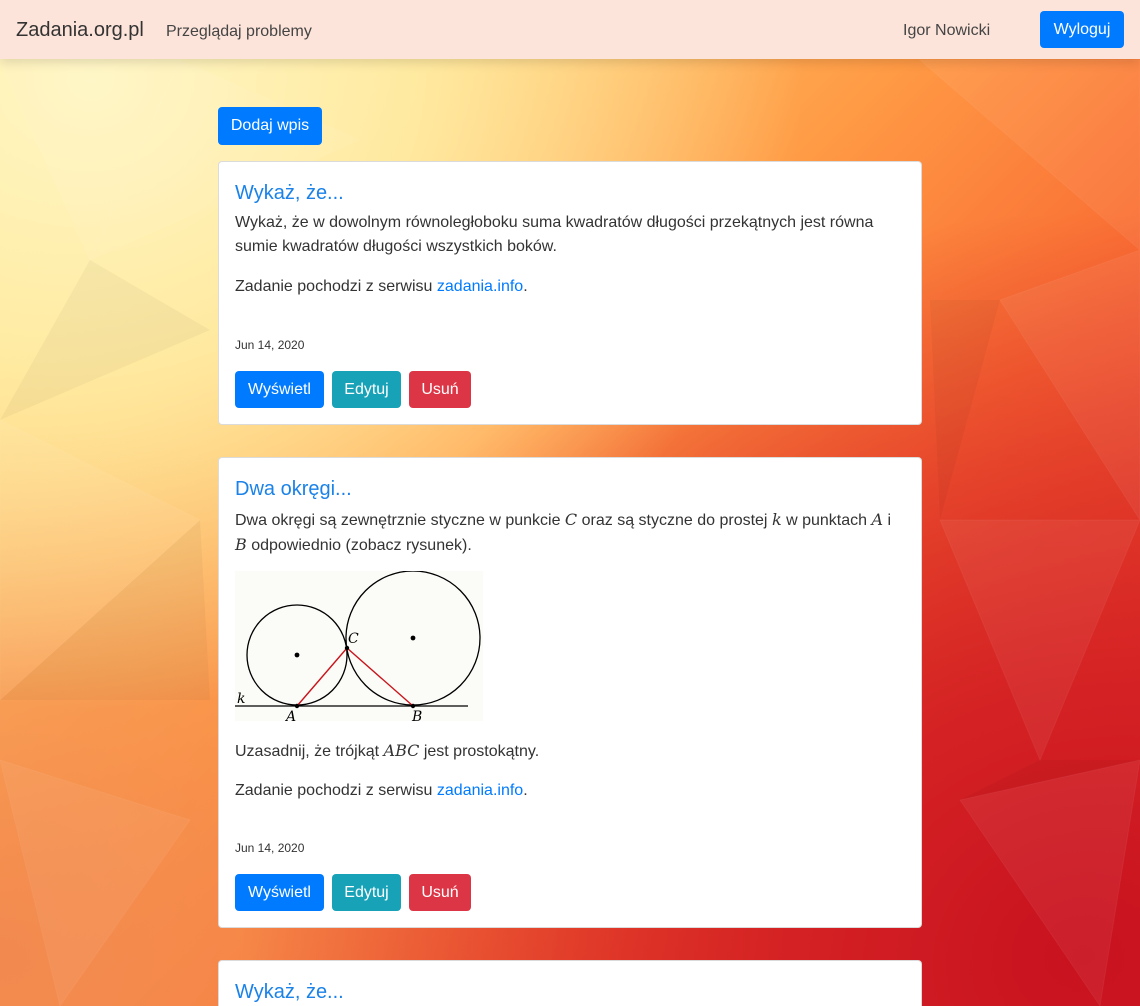 This screenshot has height=1006, width=1140. What do you see at coordinates (416, 715) in the screenshot?
I see `label-b: B` at bounding box center [416, 715].